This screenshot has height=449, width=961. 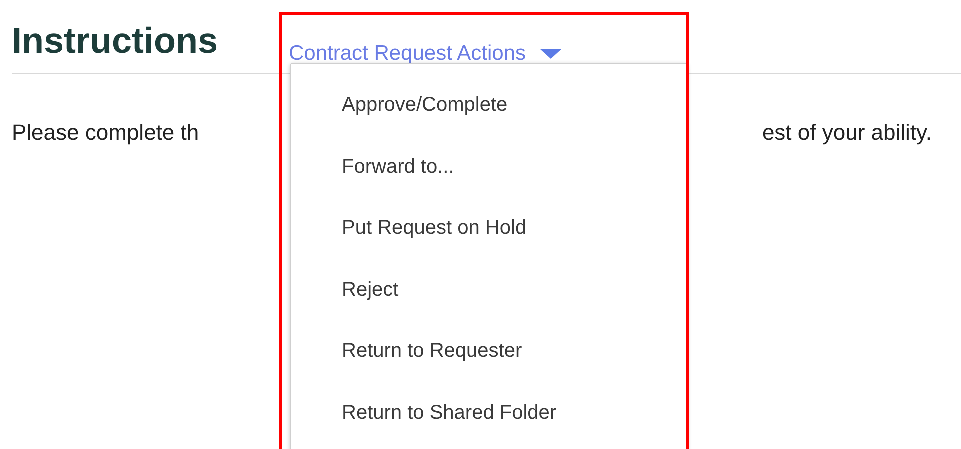 I want to click on menu-item: Approve/Complete, so click(x=489, y=121).